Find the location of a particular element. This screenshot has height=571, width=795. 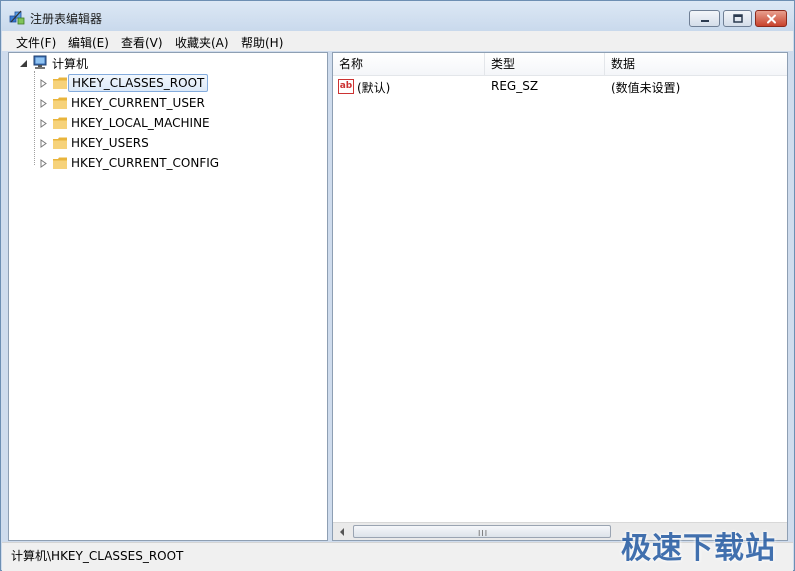

tree-node-label: 计算机 is located at coordinates (70, 63).